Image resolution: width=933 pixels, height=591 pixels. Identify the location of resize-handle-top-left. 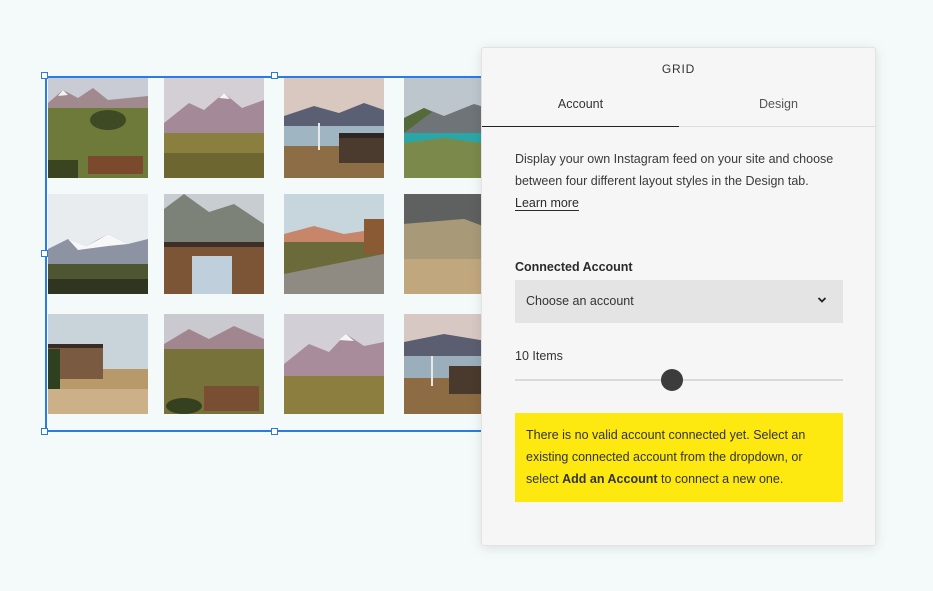
(44, 75).